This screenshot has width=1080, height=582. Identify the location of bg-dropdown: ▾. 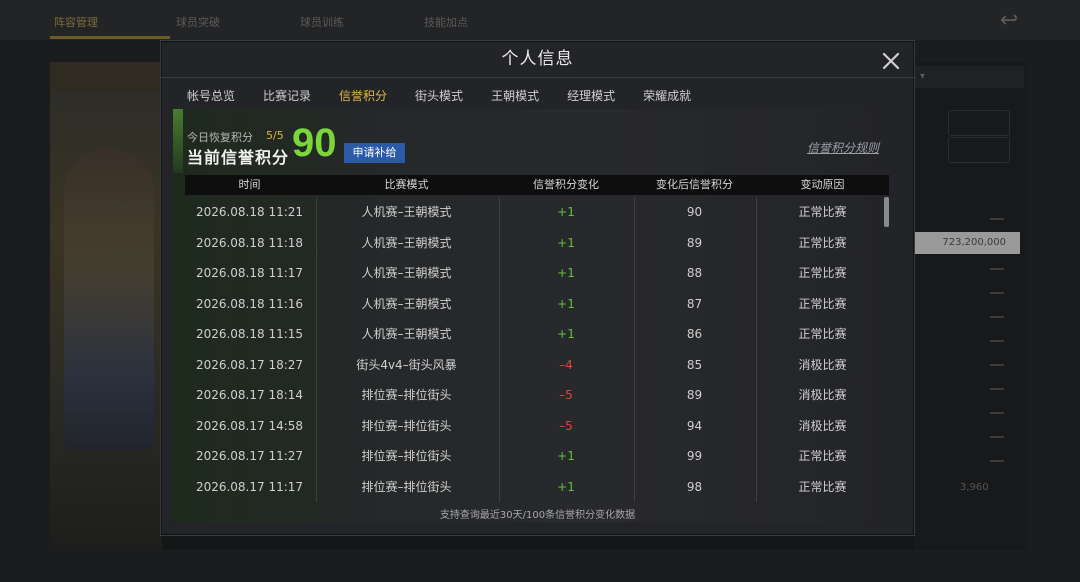
(969, 77).